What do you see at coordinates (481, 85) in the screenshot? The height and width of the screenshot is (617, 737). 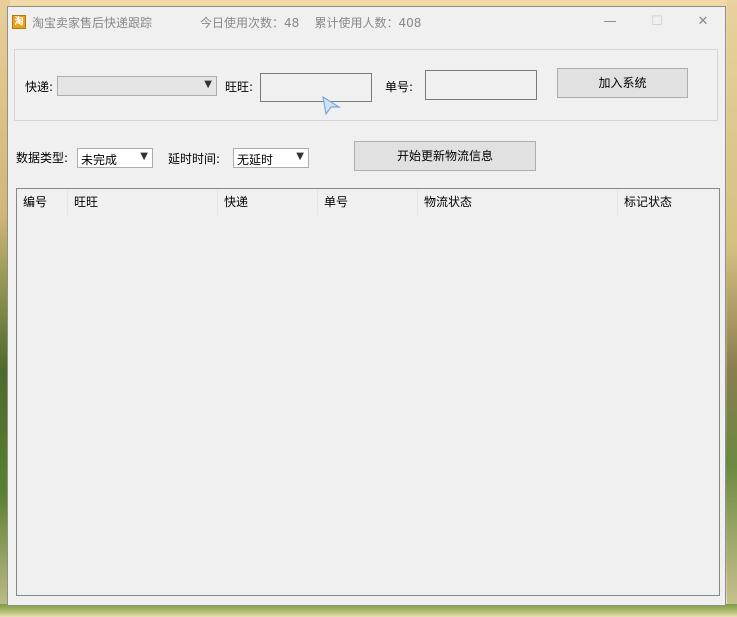 I see `order-number-input` at bounding box center [481, 85].